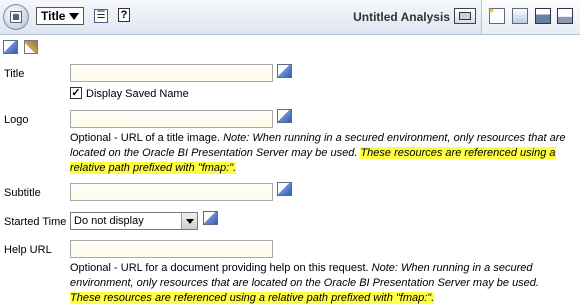 The image size is (580, 306). What do you see at coordinates (53, 16) in the screenshot?
I see `view-selector-label: Title` at bounding box center [53, 16].